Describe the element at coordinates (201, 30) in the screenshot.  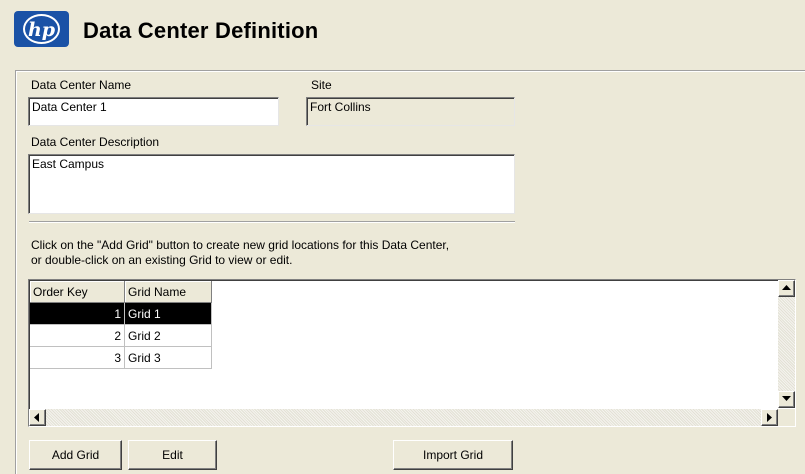
I see `page-title: Data Center Definition` at that location.